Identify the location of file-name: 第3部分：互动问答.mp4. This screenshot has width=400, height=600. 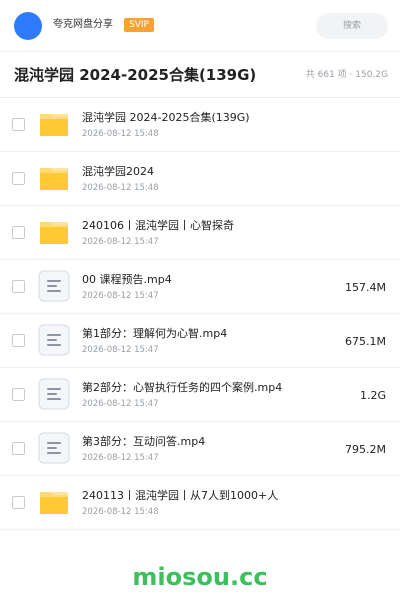
(144, 441).